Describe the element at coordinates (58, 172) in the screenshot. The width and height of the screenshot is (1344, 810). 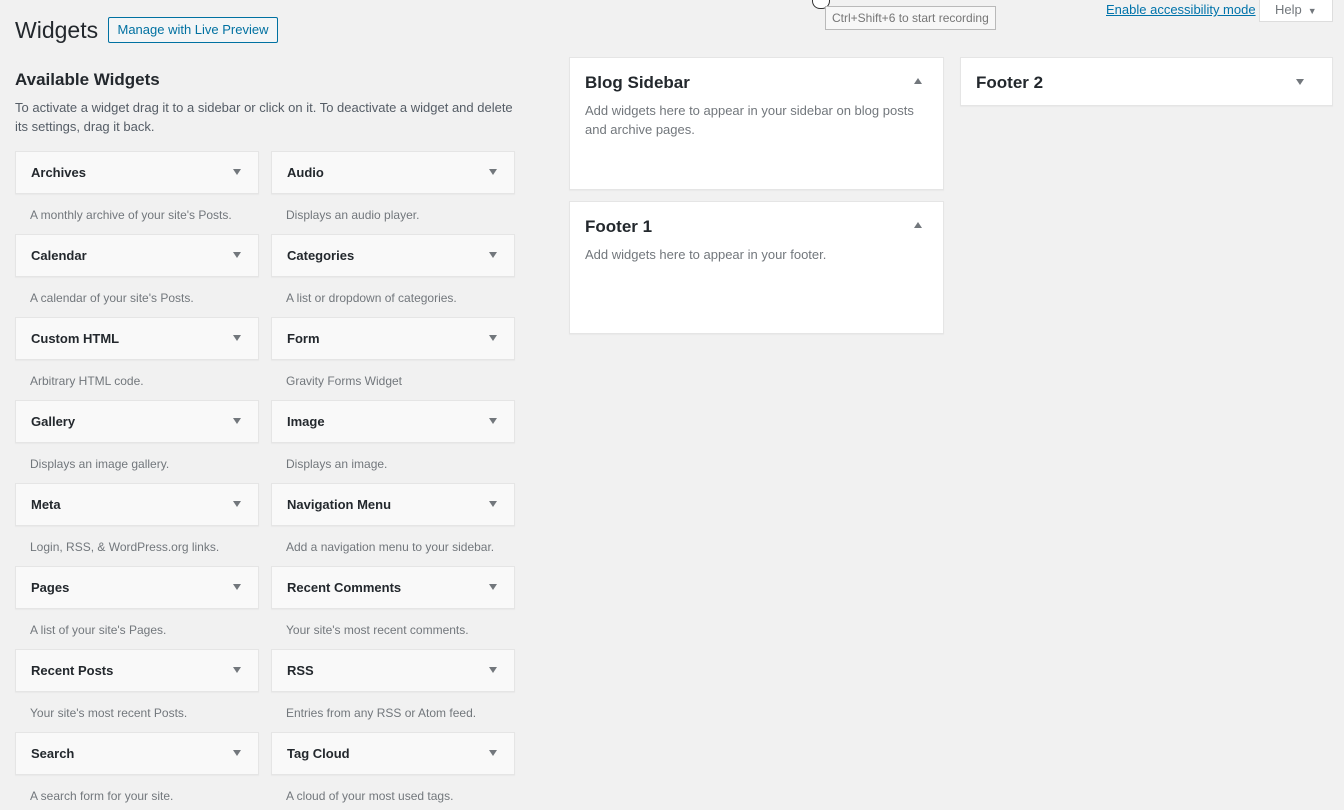
I see `widget-title: Archives` at that location.